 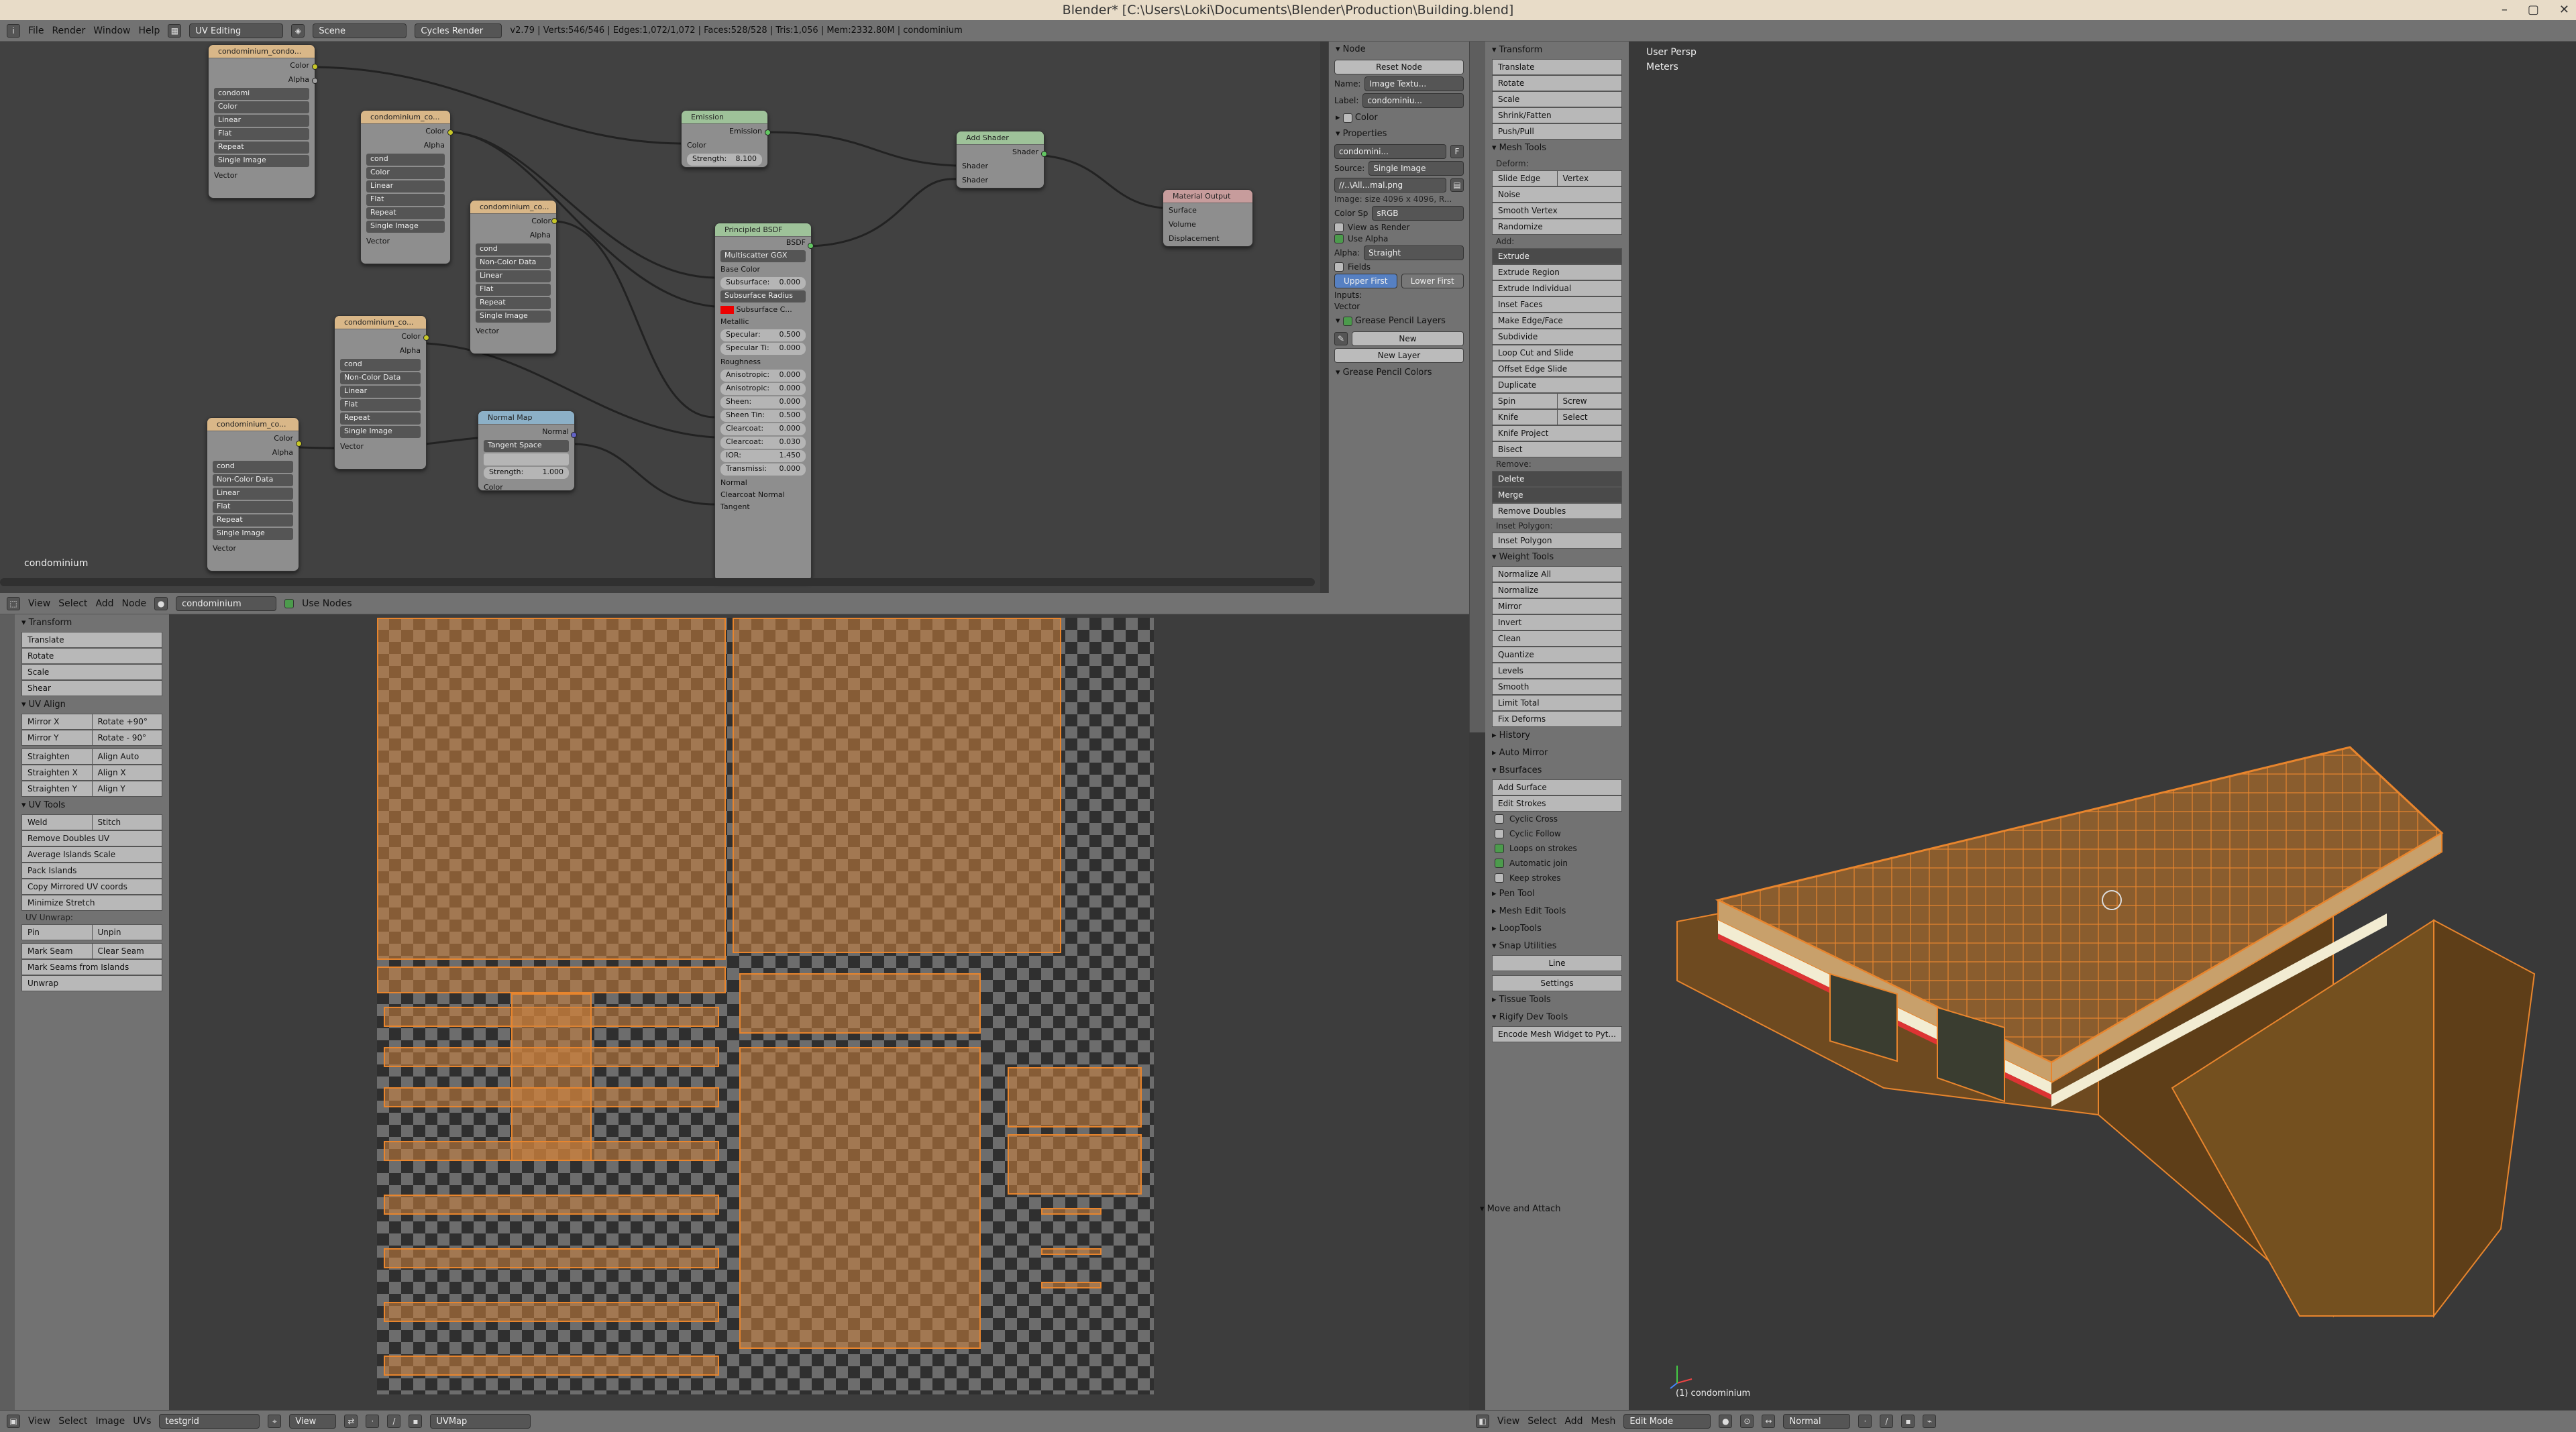 I want to click on section-snap-utilities: ▾ Snap Utilities, so click(x=1557, y=946).